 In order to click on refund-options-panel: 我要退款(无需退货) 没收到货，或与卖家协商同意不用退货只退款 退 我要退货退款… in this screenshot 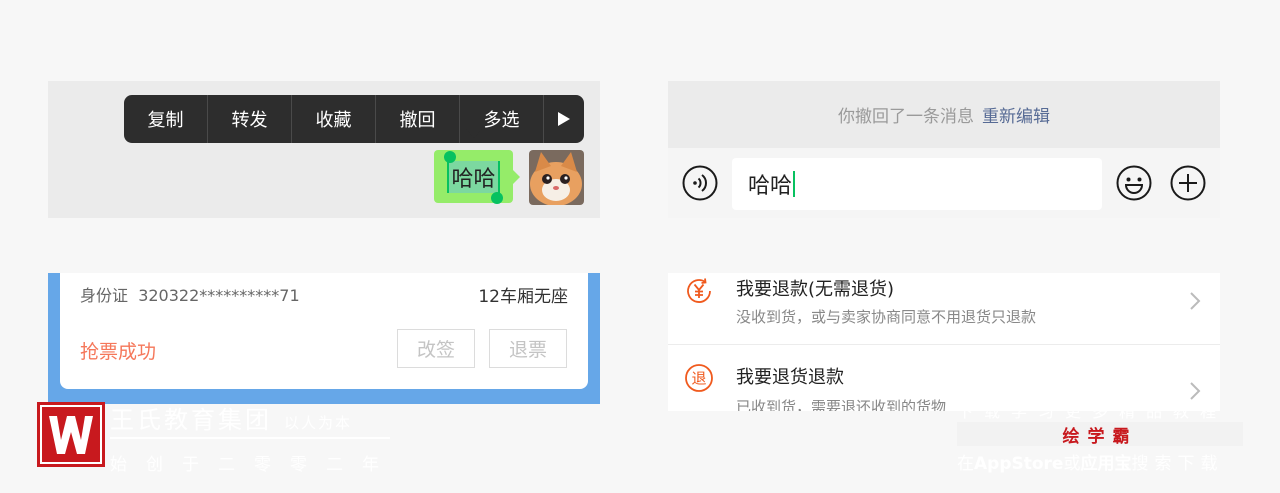, I will do `click(944, 342)`.